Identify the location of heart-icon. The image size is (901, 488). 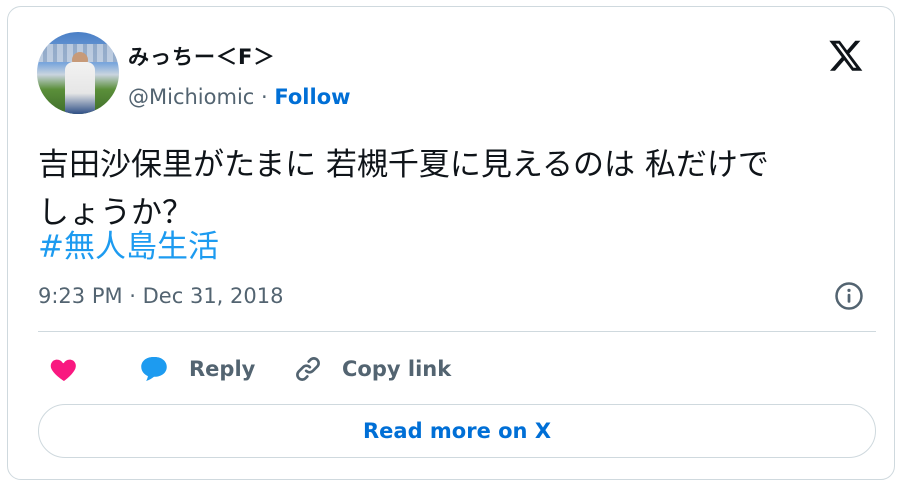
(63, 370).